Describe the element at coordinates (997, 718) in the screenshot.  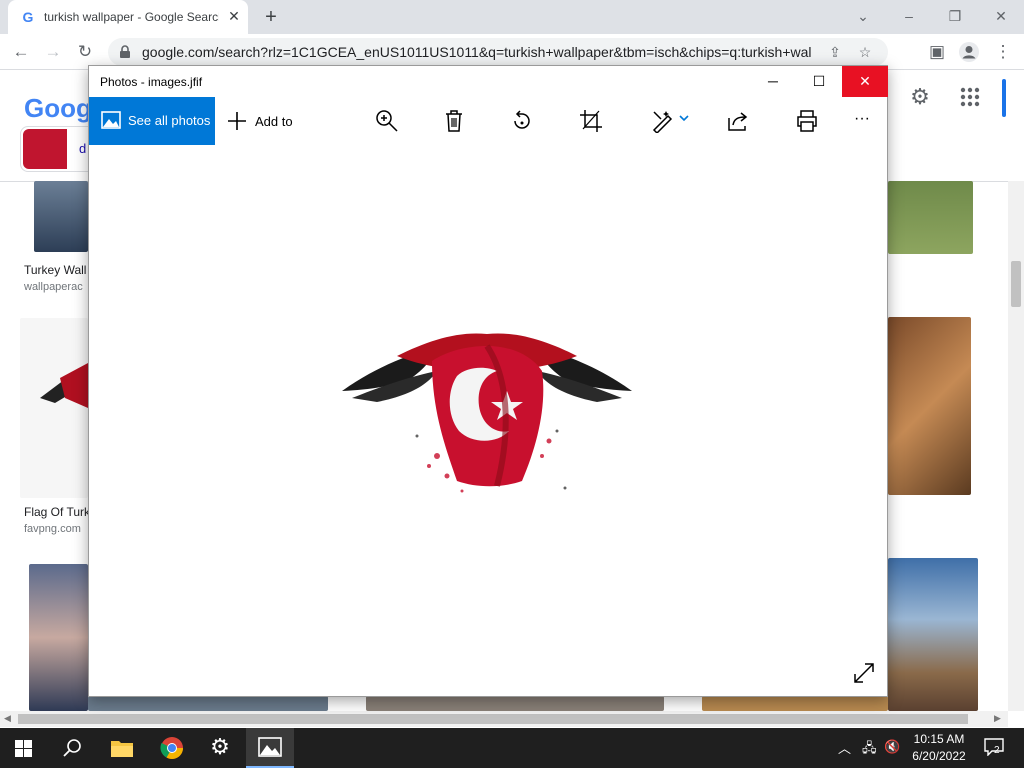
I see `scroll-right-arrow-icon: ▶` at that location.